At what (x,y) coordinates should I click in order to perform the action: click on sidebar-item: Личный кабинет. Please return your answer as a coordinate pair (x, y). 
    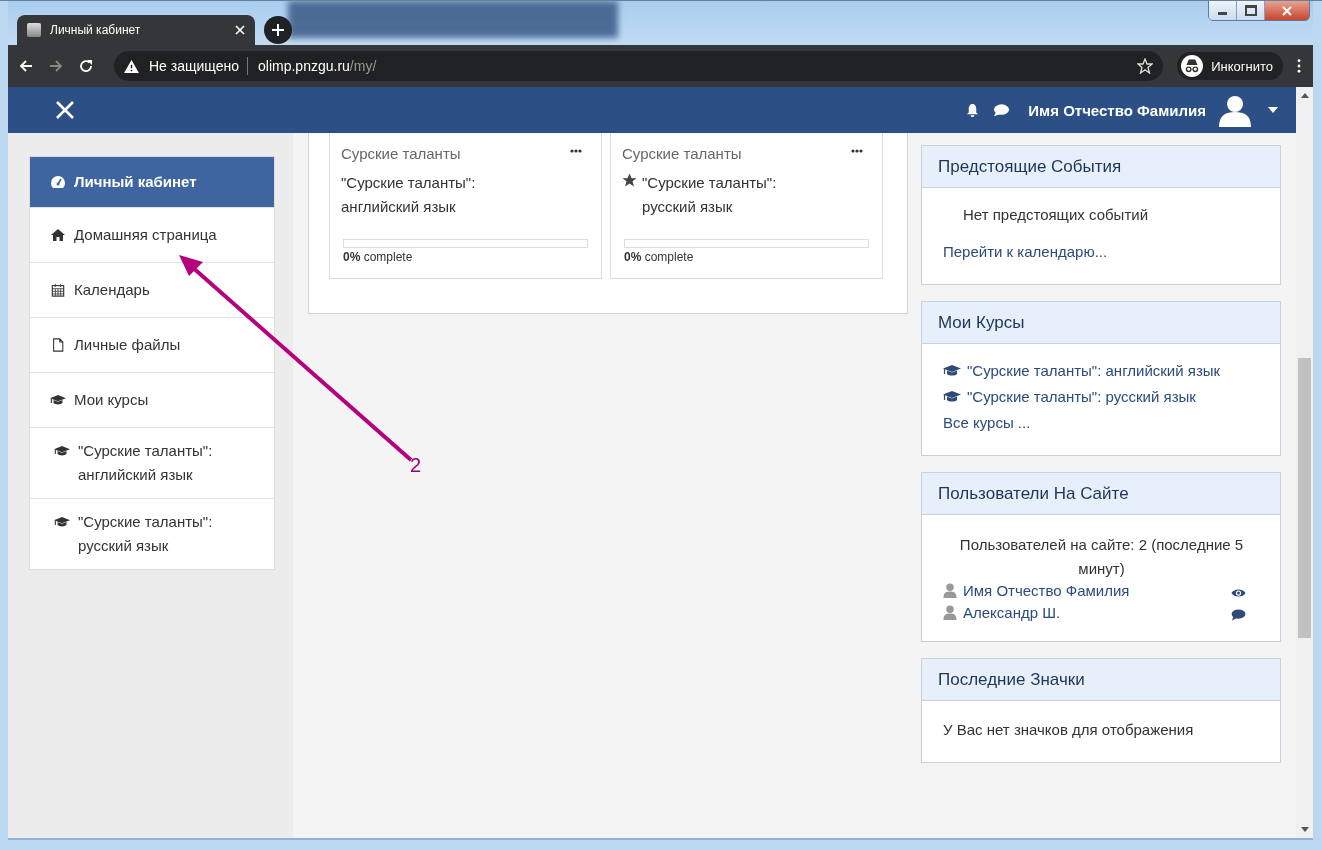
    Looking at the image, I should click on (152, 182).